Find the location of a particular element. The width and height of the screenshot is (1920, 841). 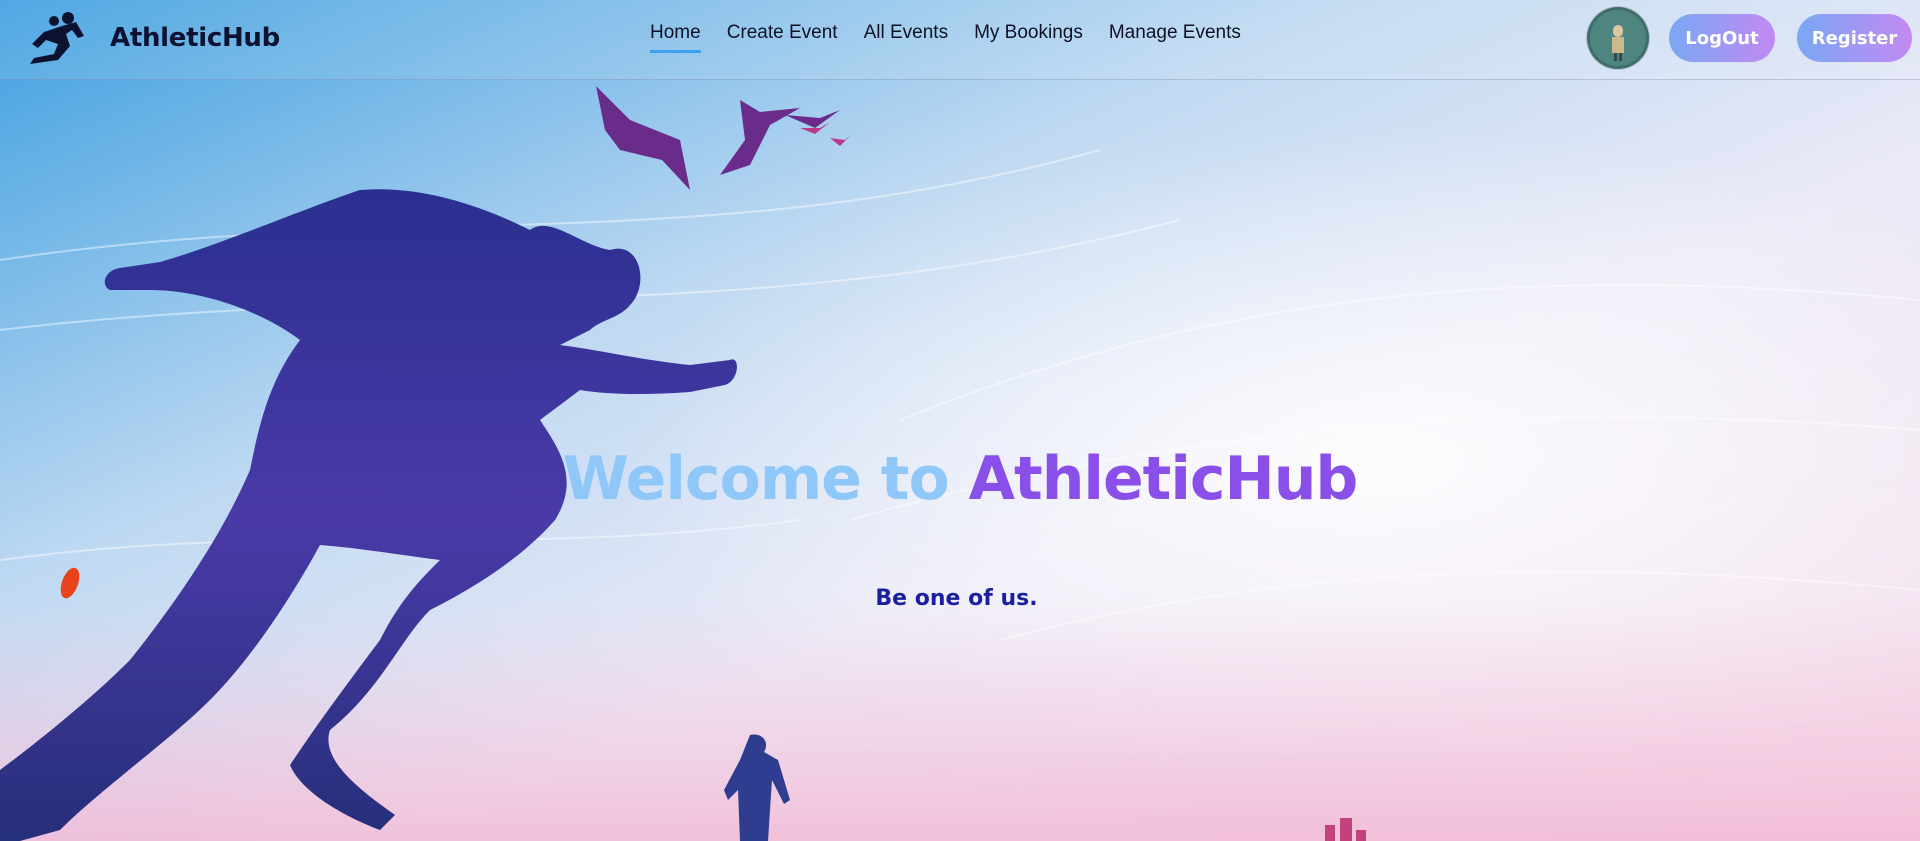

logout-button: LogOut is located at coordinates (1722, 38).